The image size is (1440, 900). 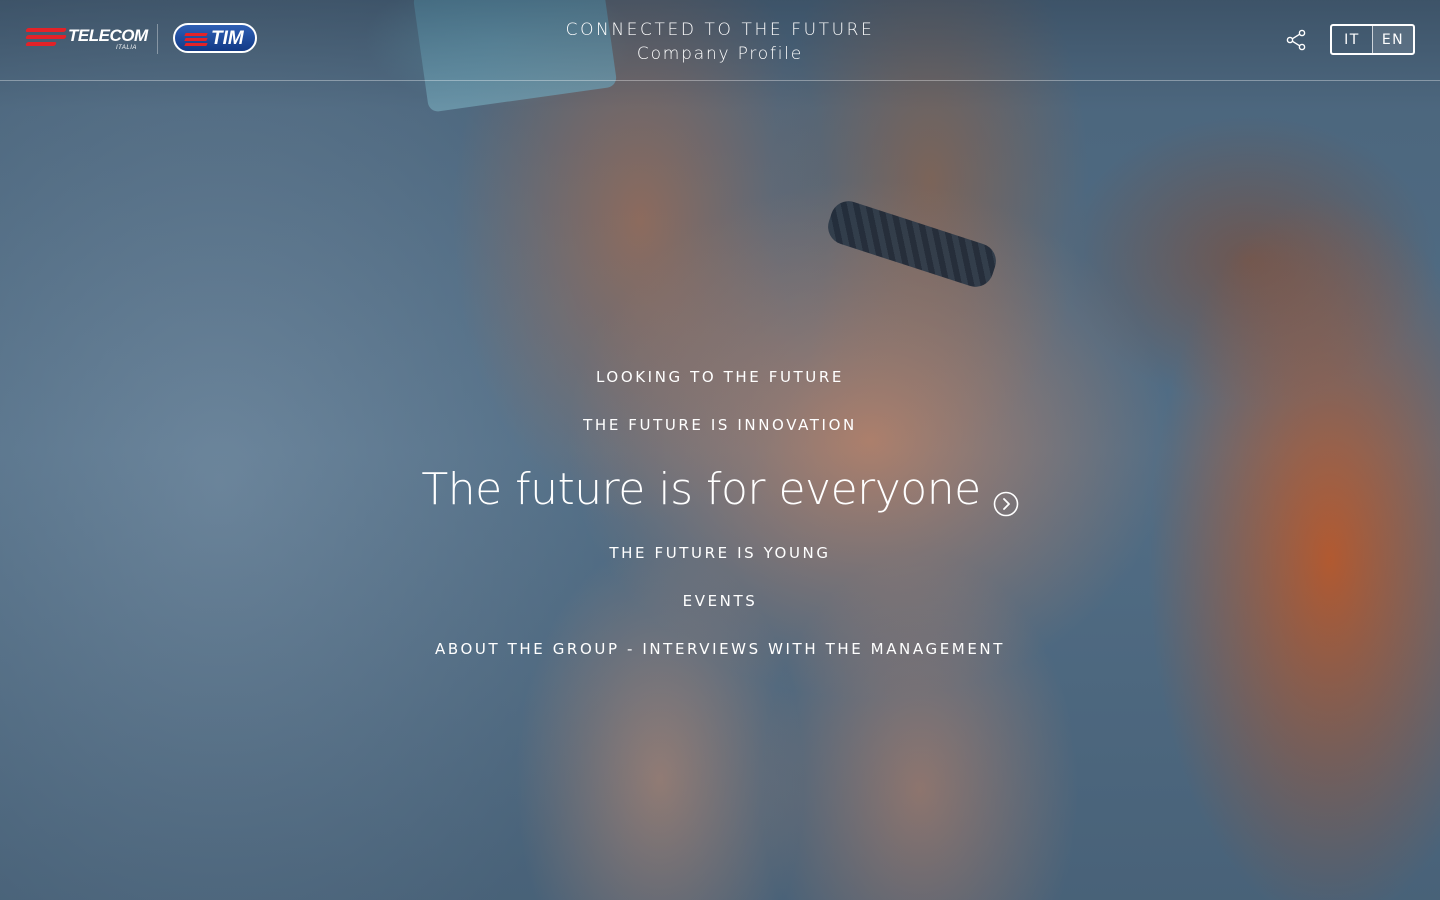 I want to click on menu-item-future-is-innovation: THE FUTURE IS INNOVATION, so click(x=720, y=425).